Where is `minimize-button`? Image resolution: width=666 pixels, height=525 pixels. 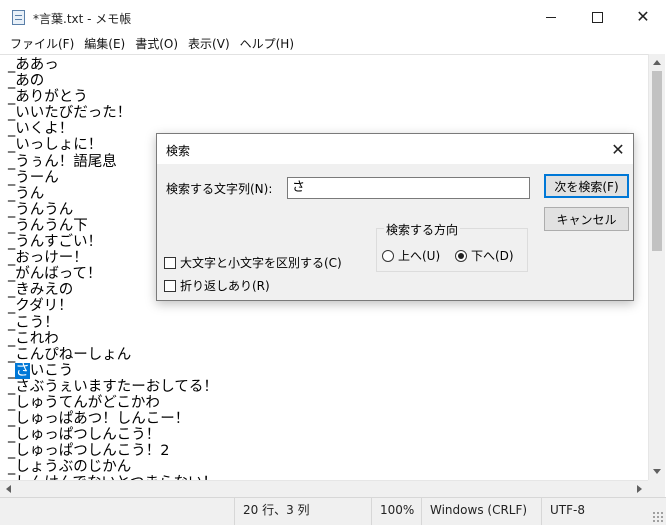
minimize-button is located at coordinates (551, 17).